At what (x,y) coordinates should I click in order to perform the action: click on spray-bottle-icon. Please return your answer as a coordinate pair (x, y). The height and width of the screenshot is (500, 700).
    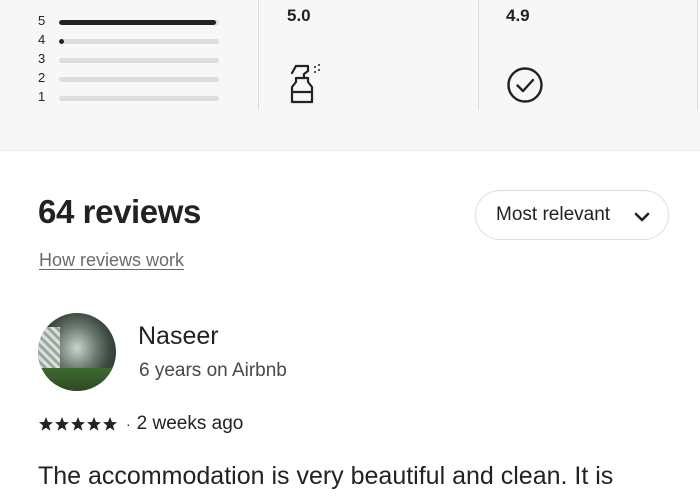
    Looking at the image, I should click on (307, 86).